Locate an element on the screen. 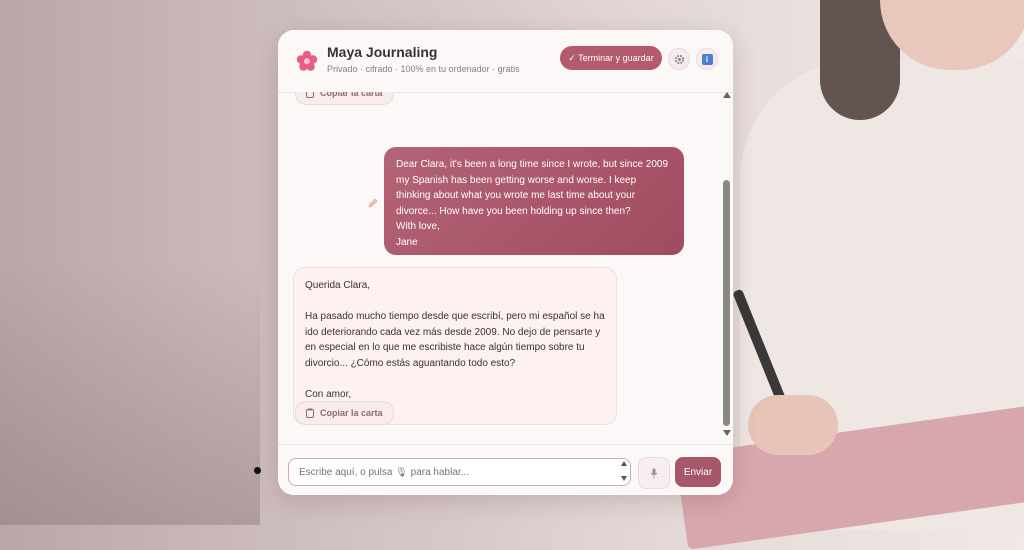  settings-button is located at coordinates (679, 59).